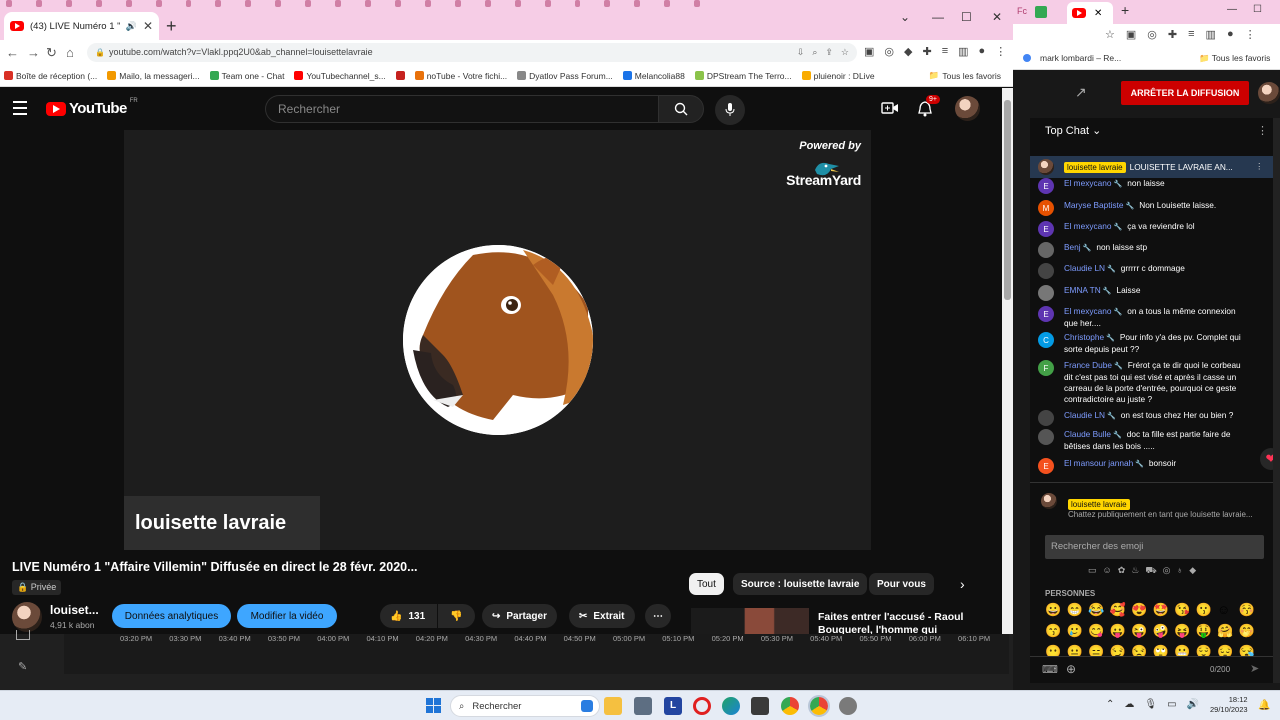 The width and height of the screenshot is (1280, 720). I want to click on voice-search-button, so click(730, 110).